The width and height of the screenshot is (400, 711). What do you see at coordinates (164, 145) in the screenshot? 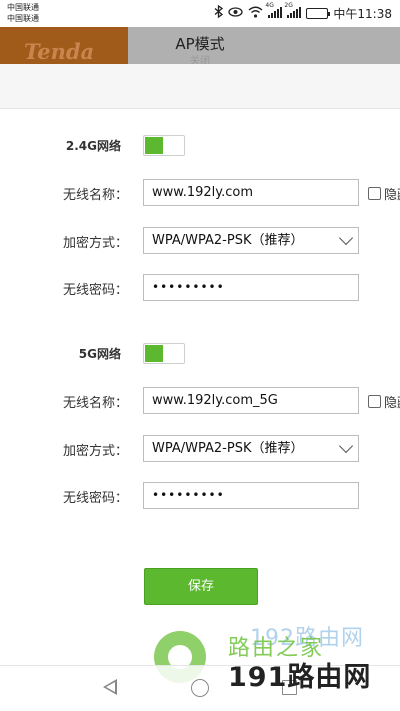
I see `wifi-24g-toggle` at bounding box center [164, 145].